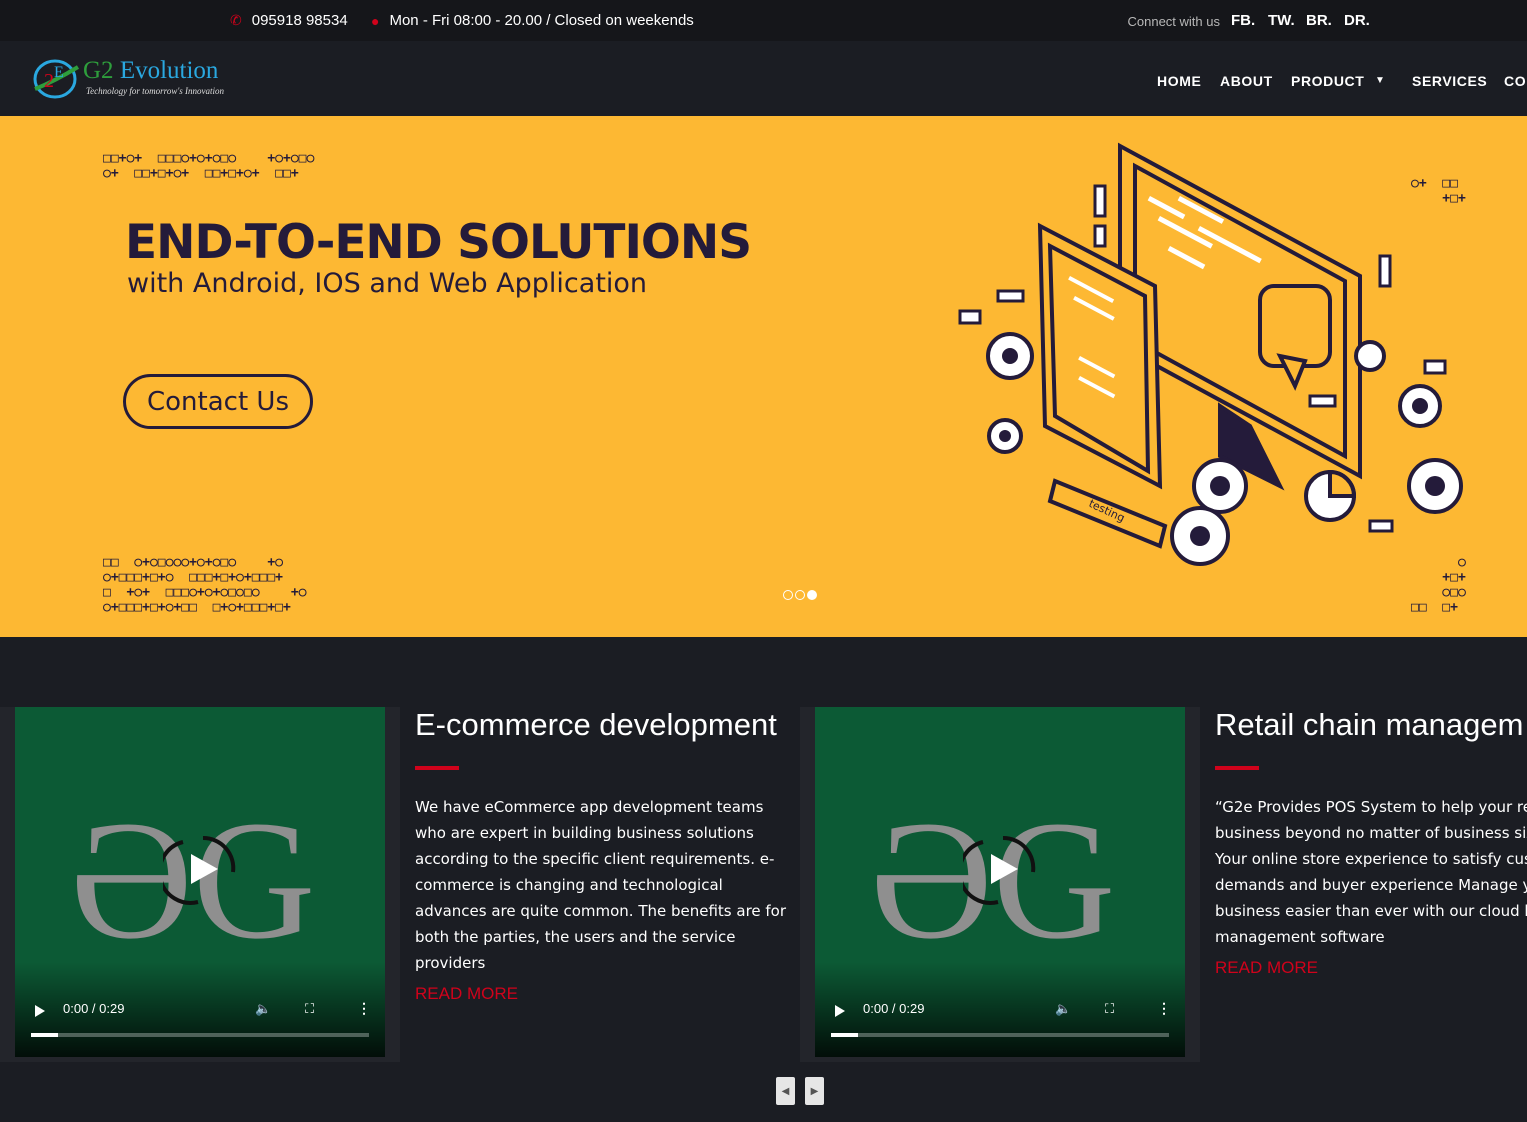  What do you see at coordinates (218, 401) in the screenshot?
I see `contact-us-button: Contact Us` at bounding box center [218, 401].